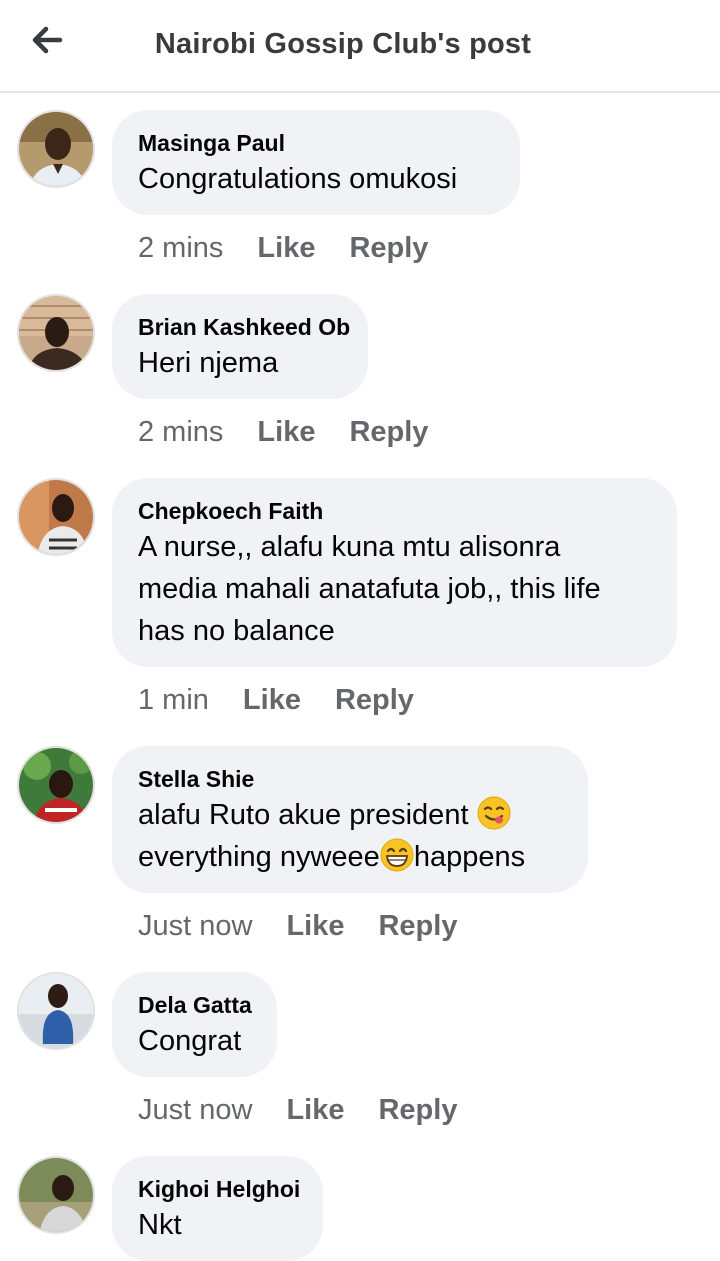 The width and height of the screenshot is (720, 1261). Describe the element at coordinates (217, 1208) in the screenshot. I see `comment-bubble: Kighoi Helghoi Nkt` at that location.